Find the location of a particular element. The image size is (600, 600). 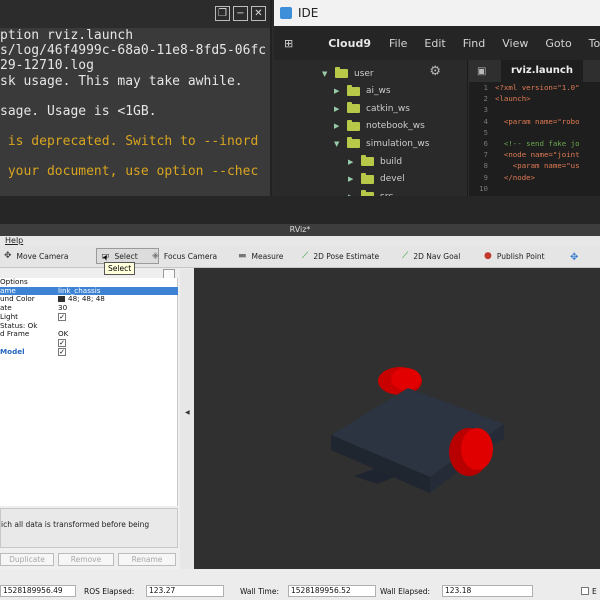

menu-cloud9: Cloud9 is located at coordinates (349, 43).